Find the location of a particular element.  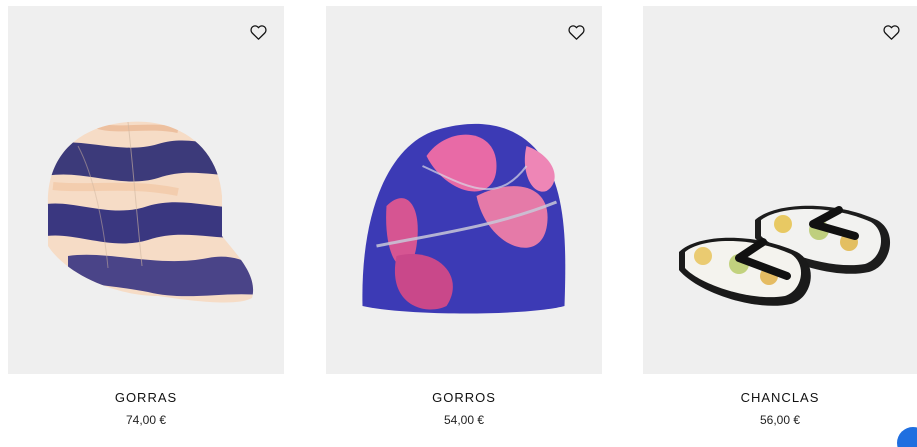

product-title: GORROS is located at coordinates (464, 397).